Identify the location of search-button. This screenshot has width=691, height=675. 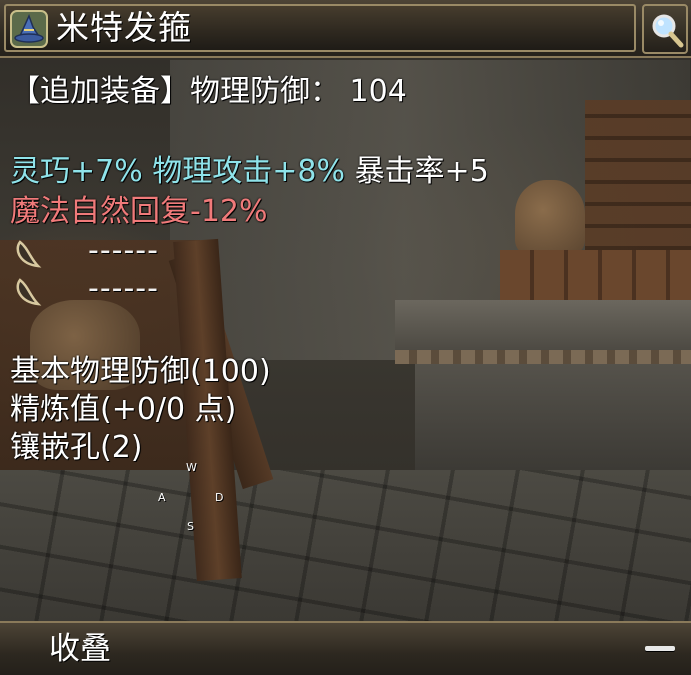
(665, 29).